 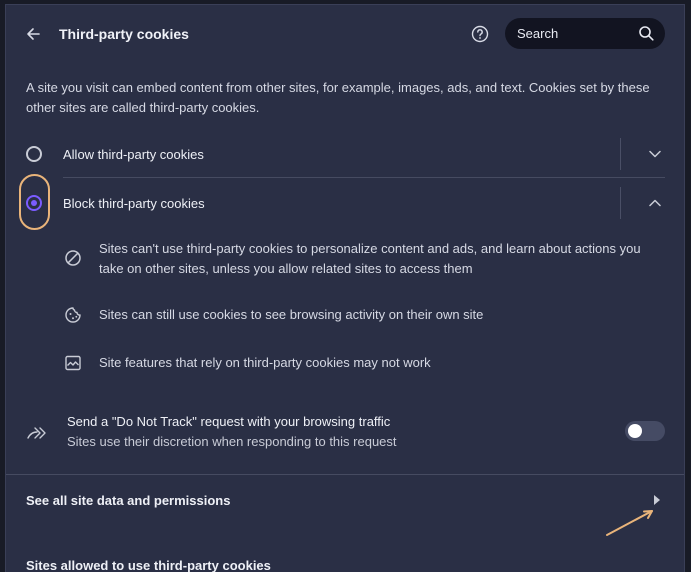 I want to click on radio-allow, so click(x=34, y=154).